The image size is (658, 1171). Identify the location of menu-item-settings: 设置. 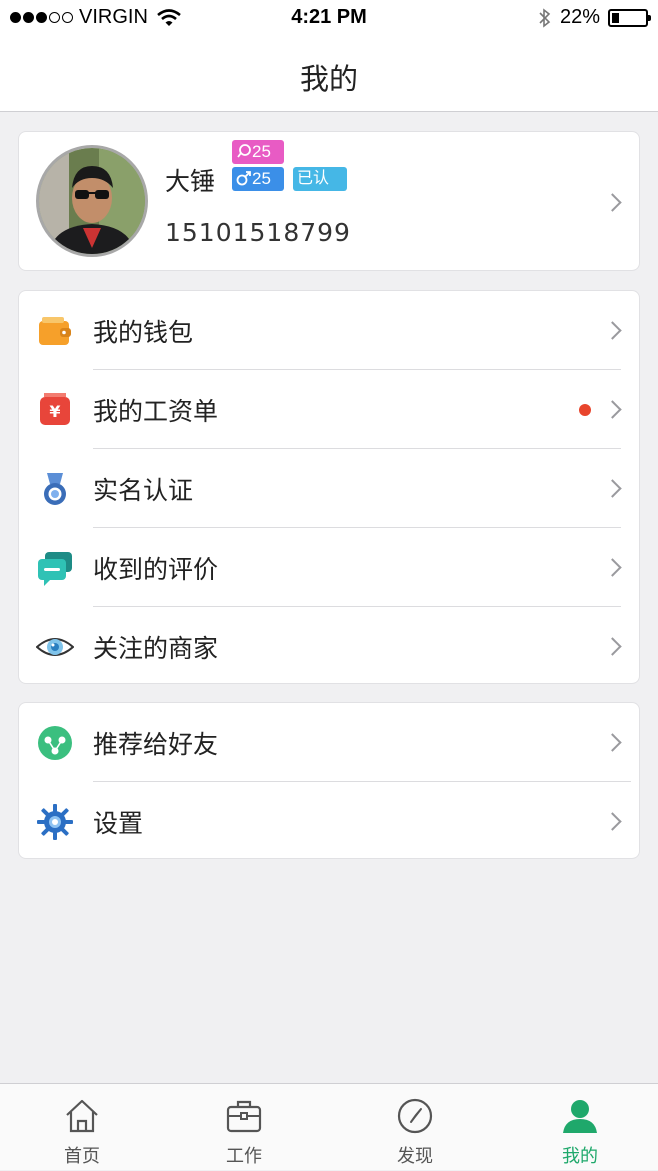
(329, 821).